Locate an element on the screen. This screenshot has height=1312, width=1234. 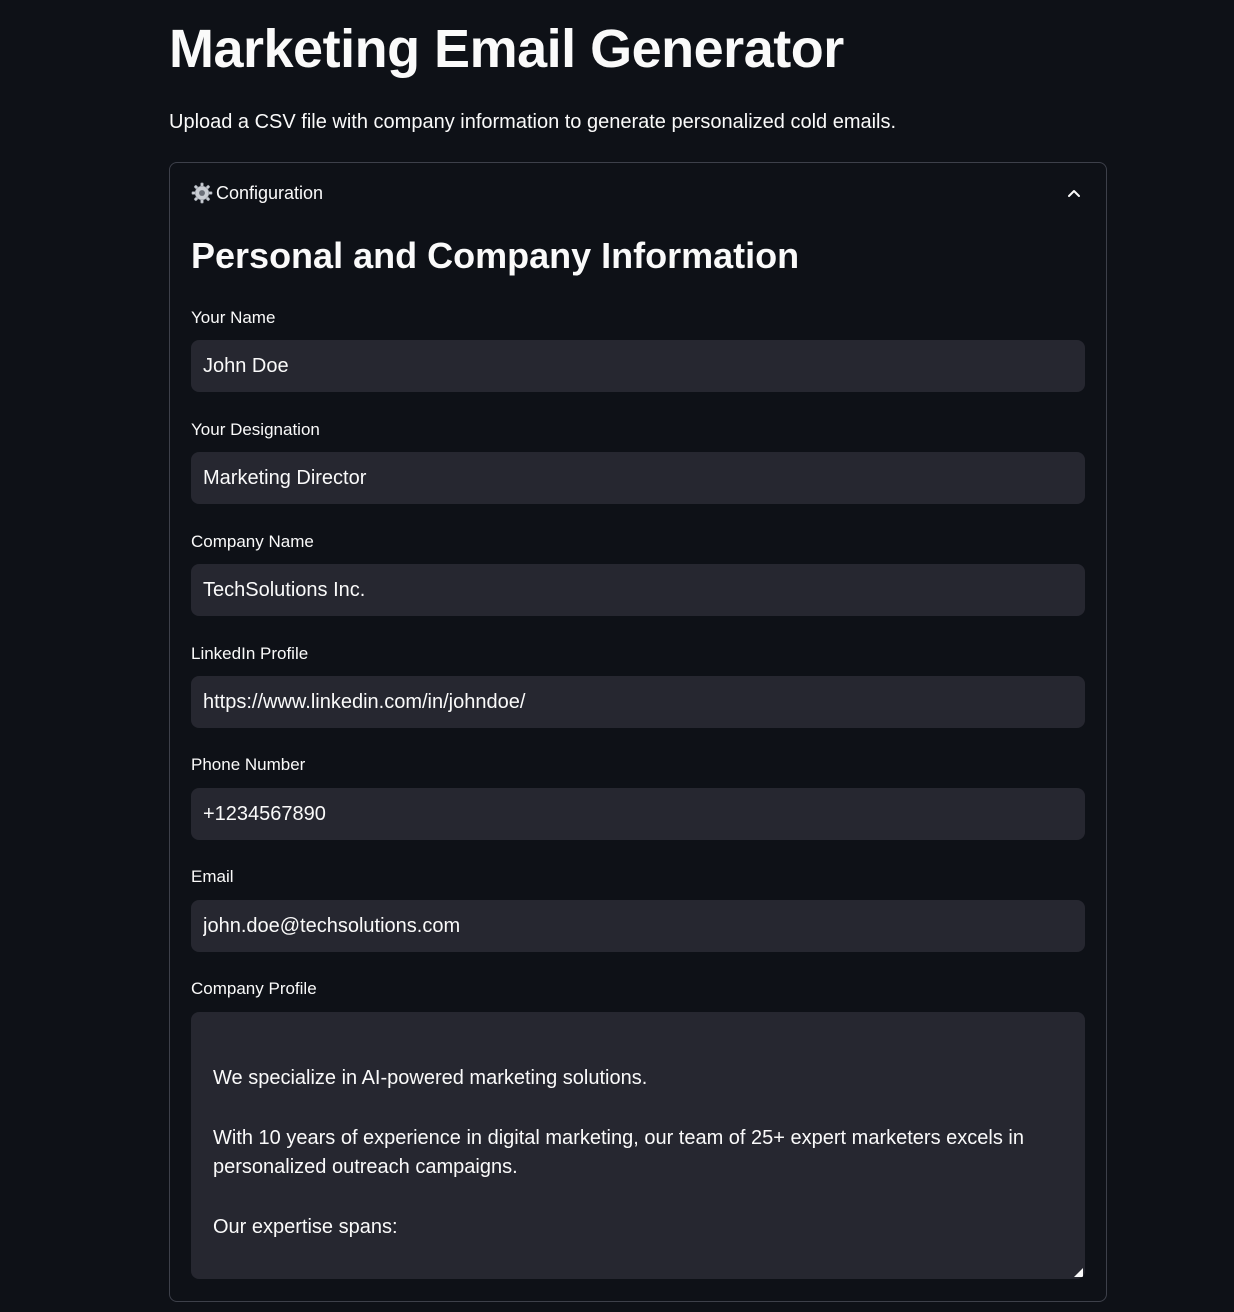
section-title: Personal and Company Information is located at coordinates (495, 255).